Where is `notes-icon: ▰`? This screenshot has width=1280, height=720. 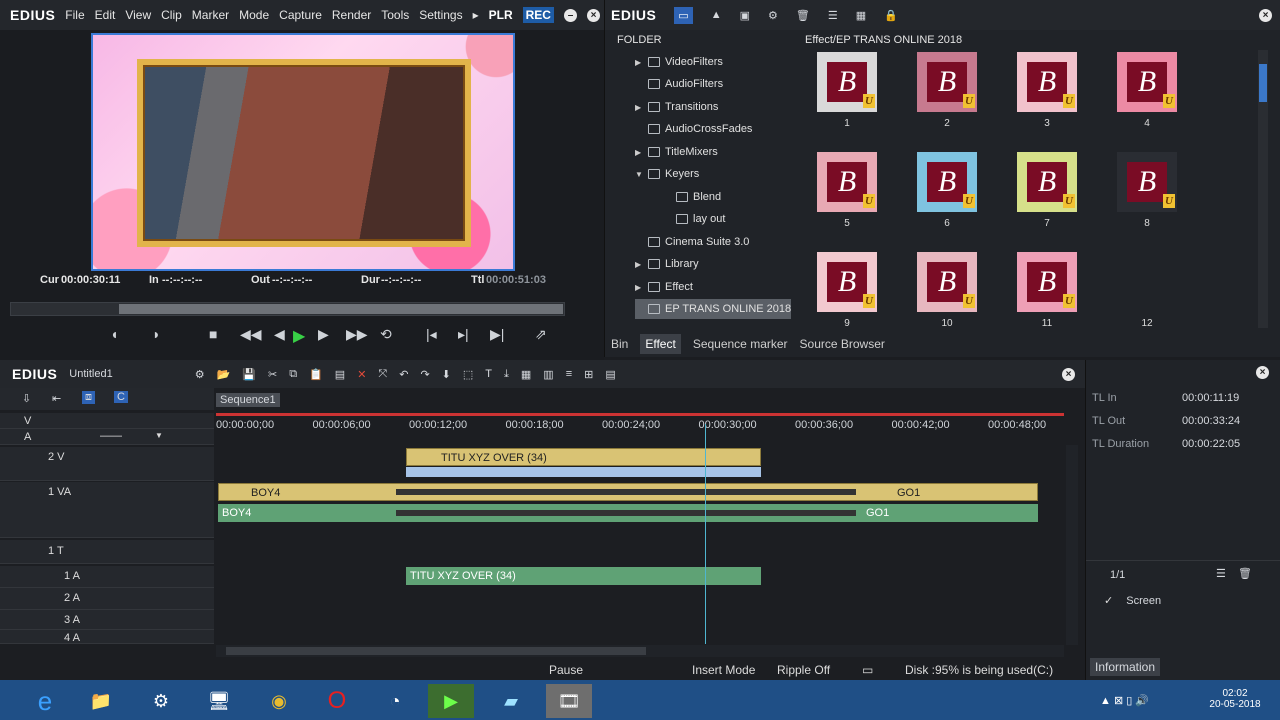 notes-icon: ▰ is located at coordinates (511, 701).